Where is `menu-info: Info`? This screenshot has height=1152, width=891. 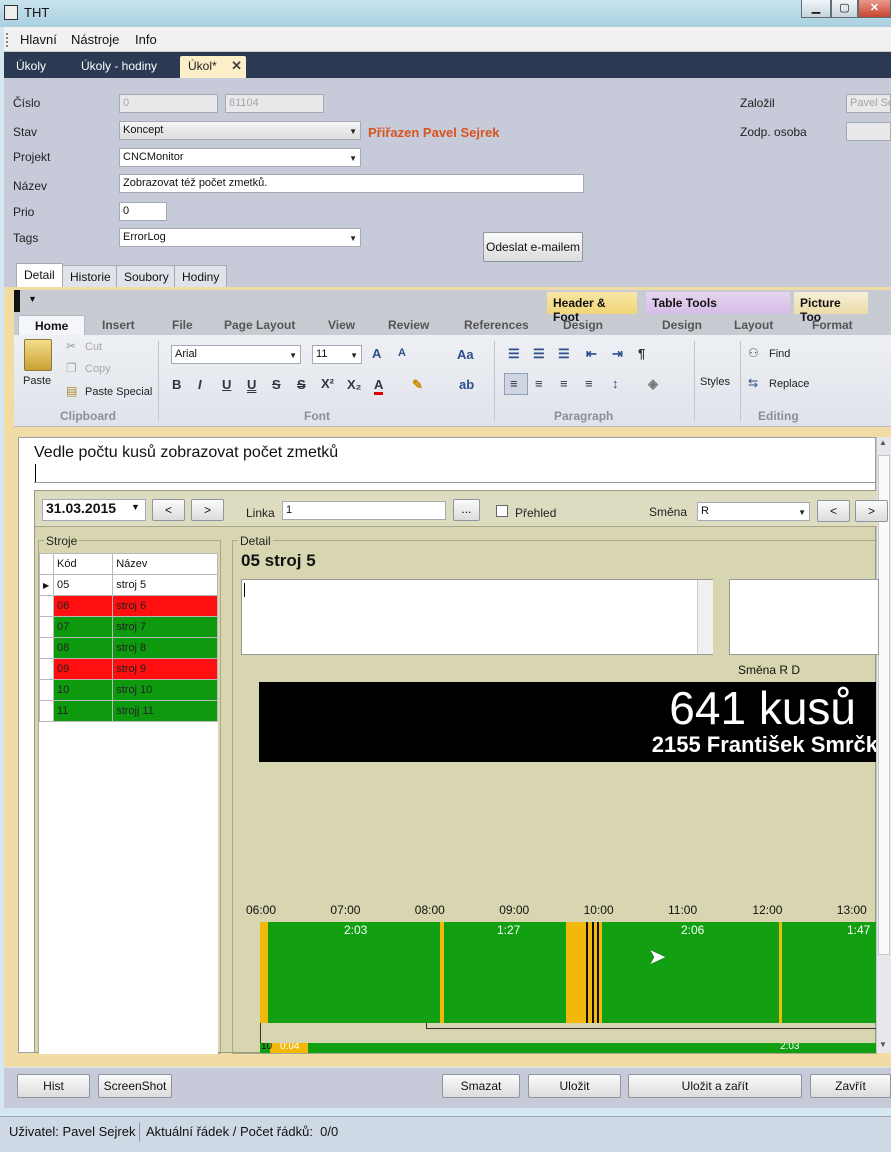 menu-info: Info is located at coordinates (146, 39).